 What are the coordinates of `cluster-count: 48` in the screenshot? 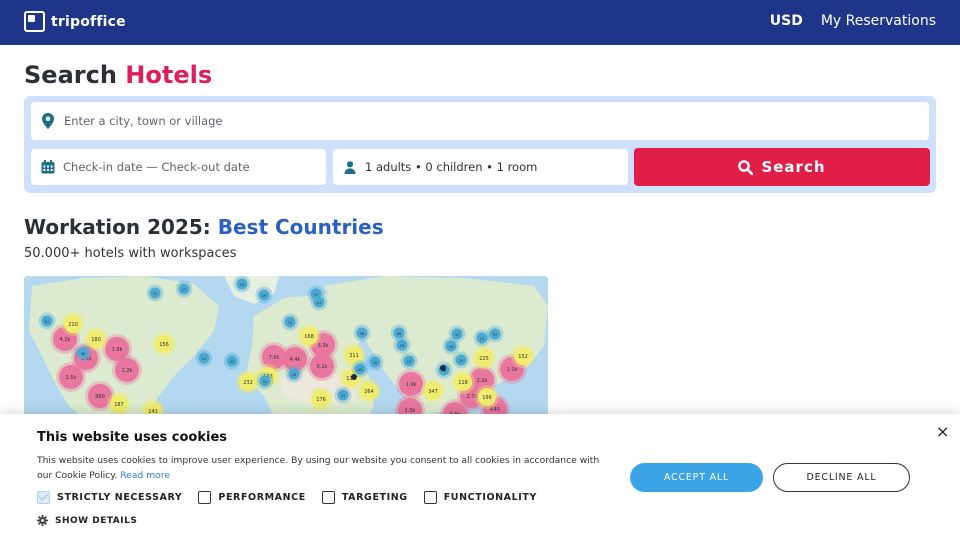 It's located at (83, 354).